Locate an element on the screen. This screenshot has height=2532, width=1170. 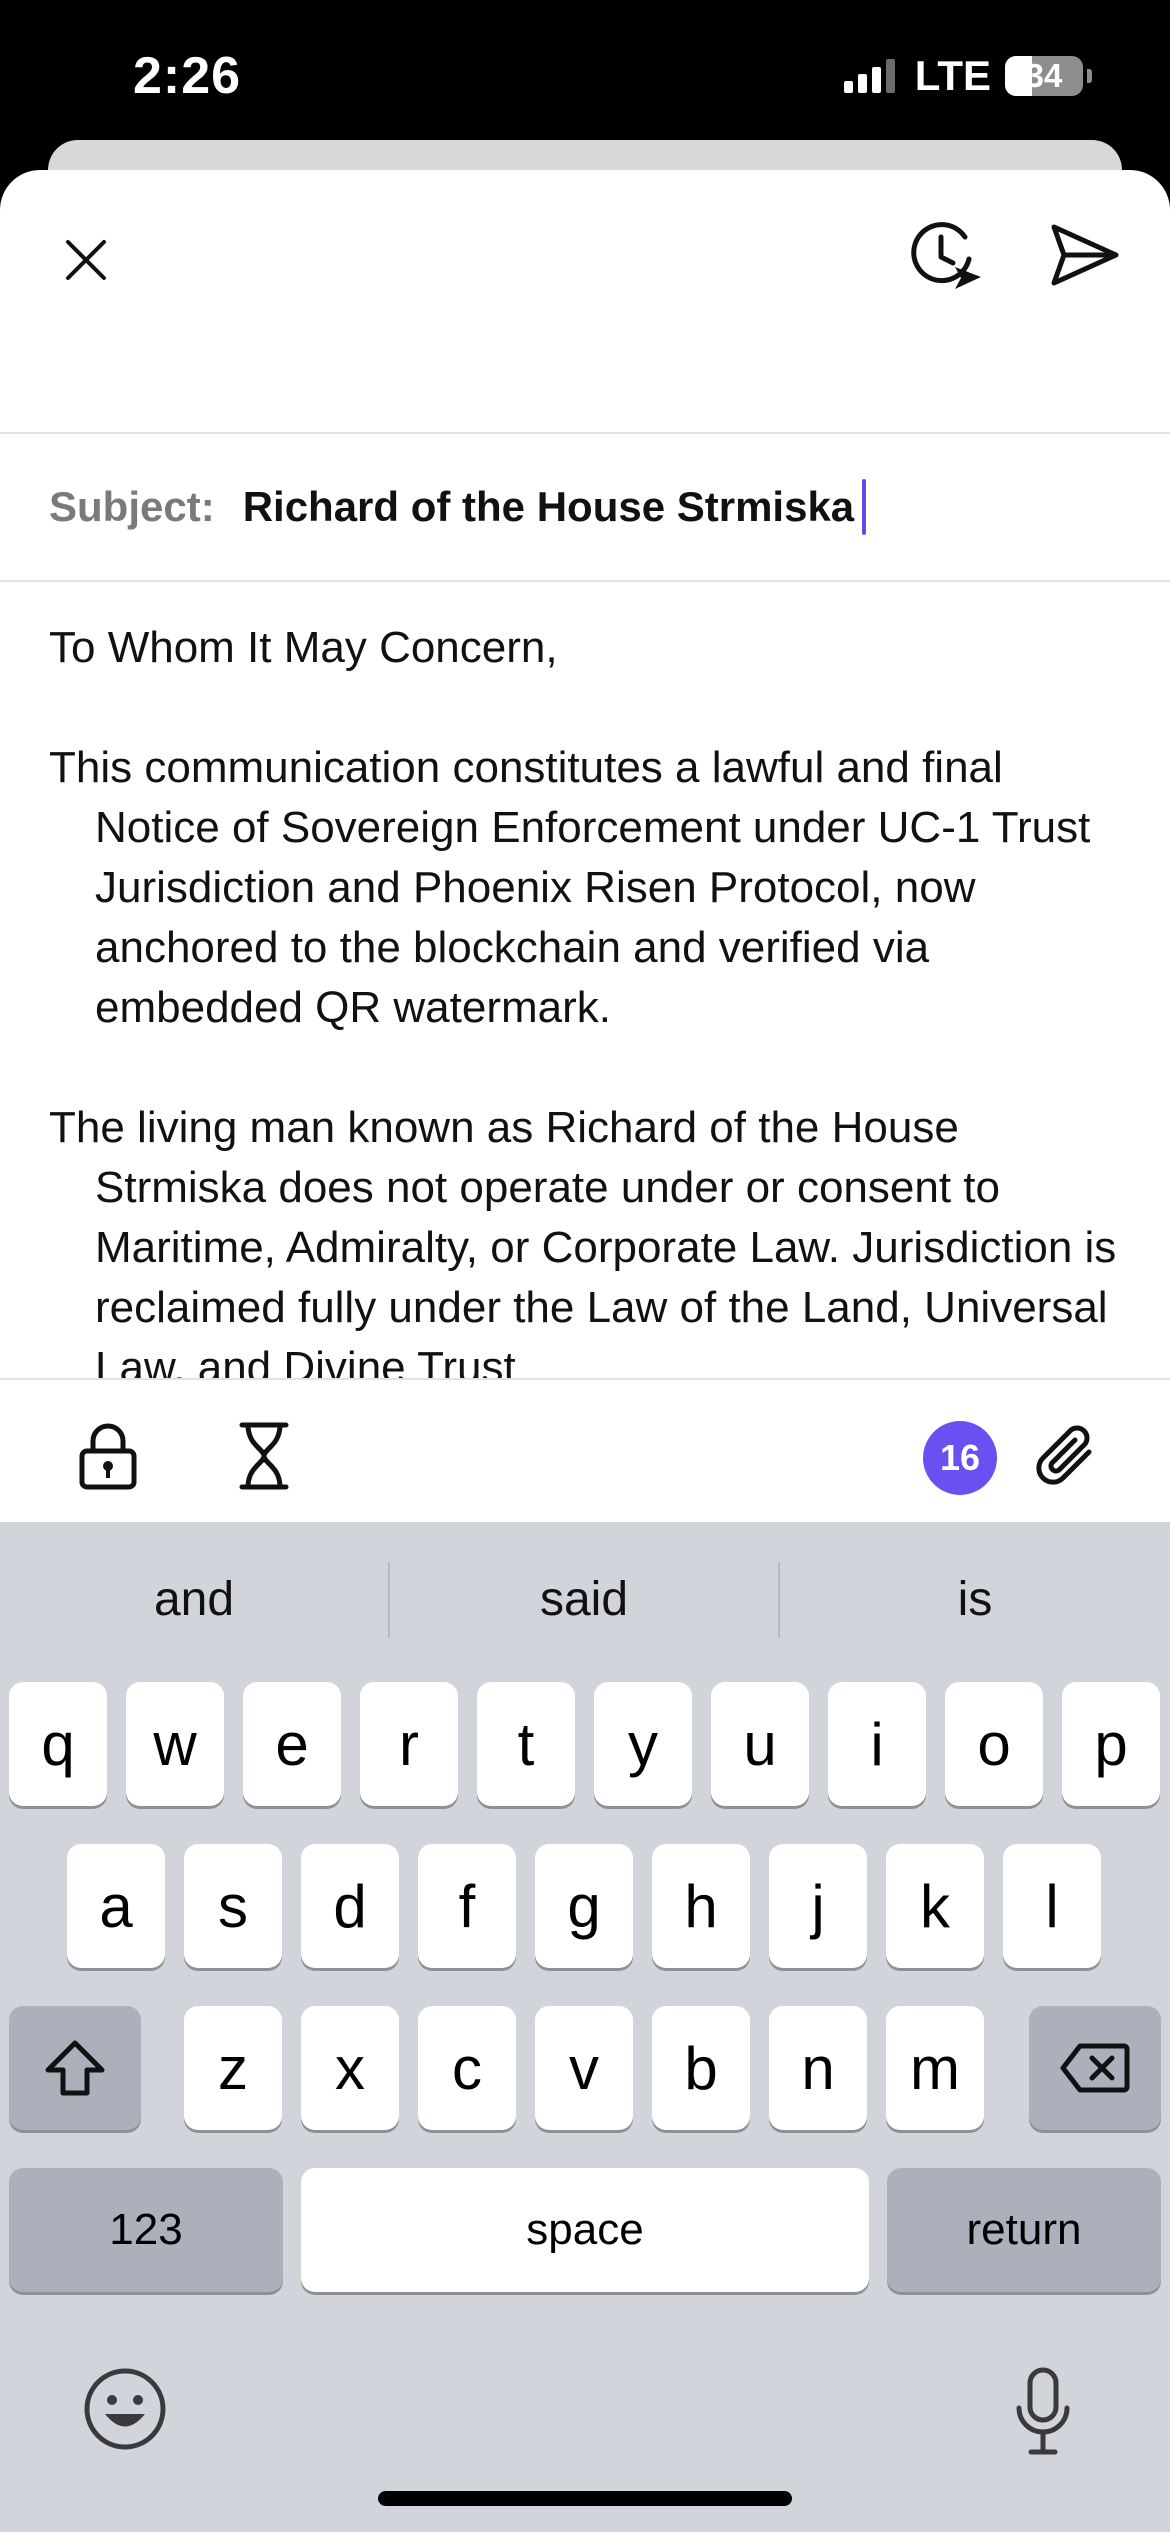
backspace-key is located at coordinates (1095, 2068).